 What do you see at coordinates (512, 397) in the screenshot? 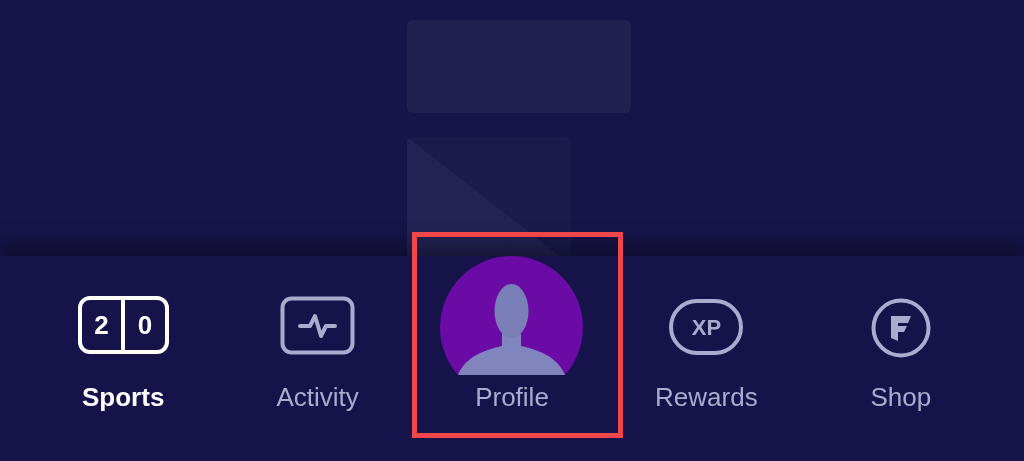
I see `nav-tab: Profile` at bounding box center [512, 397].